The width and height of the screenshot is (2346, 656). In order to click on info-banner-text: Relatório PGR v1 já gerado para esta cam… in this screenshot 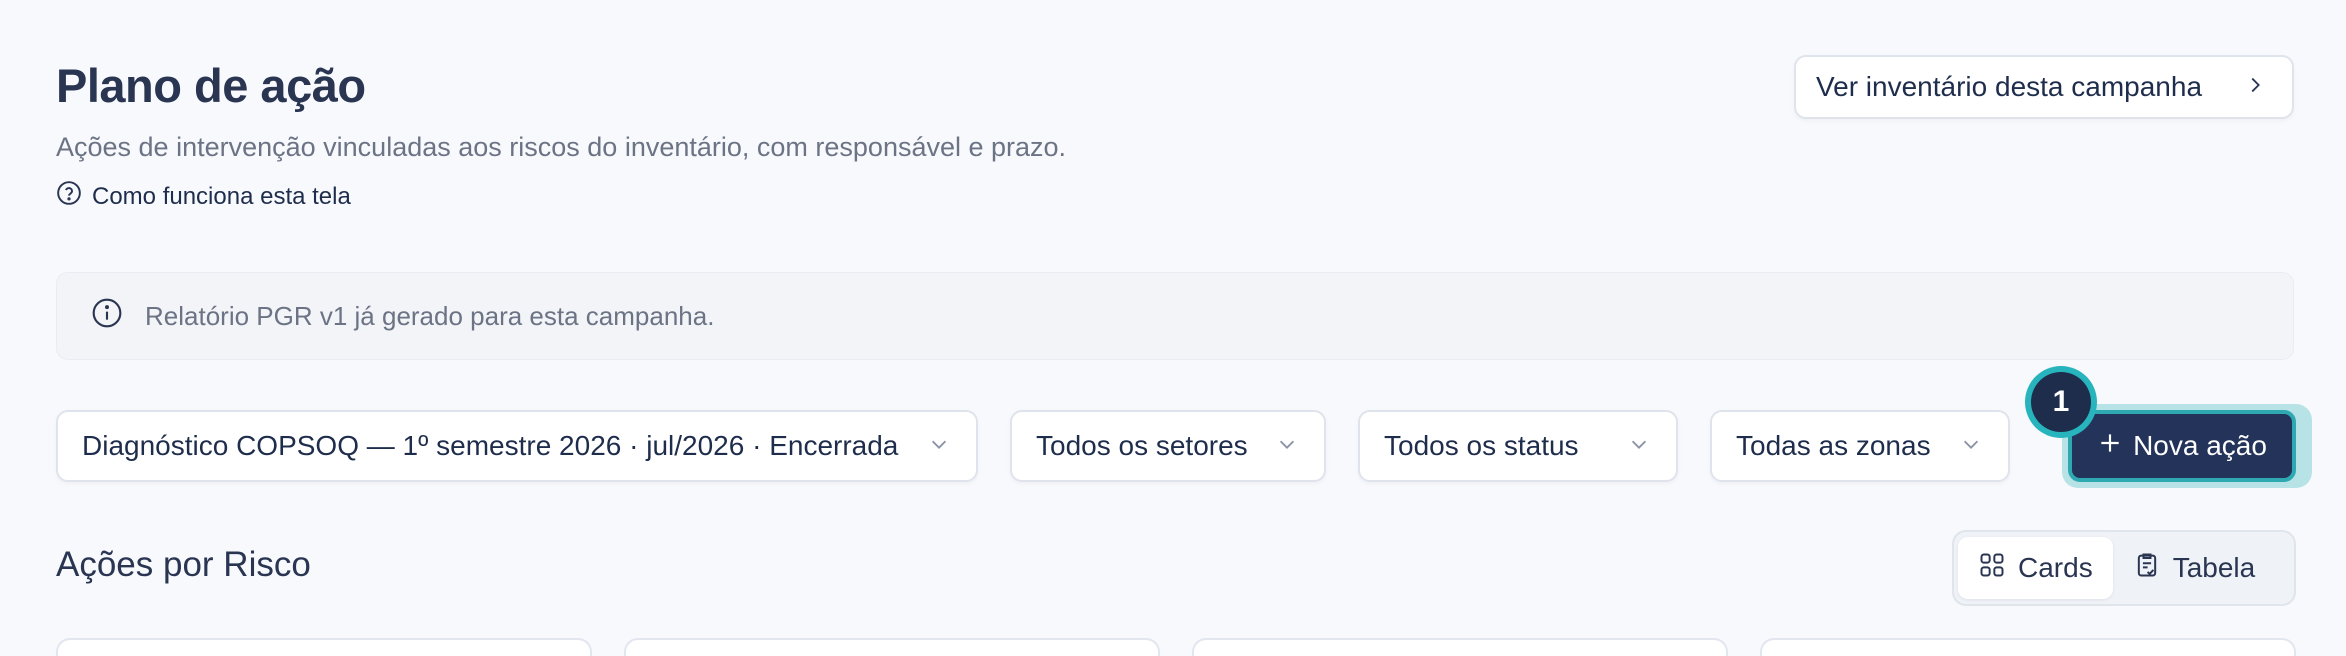, I will do `click(430, 315)`.